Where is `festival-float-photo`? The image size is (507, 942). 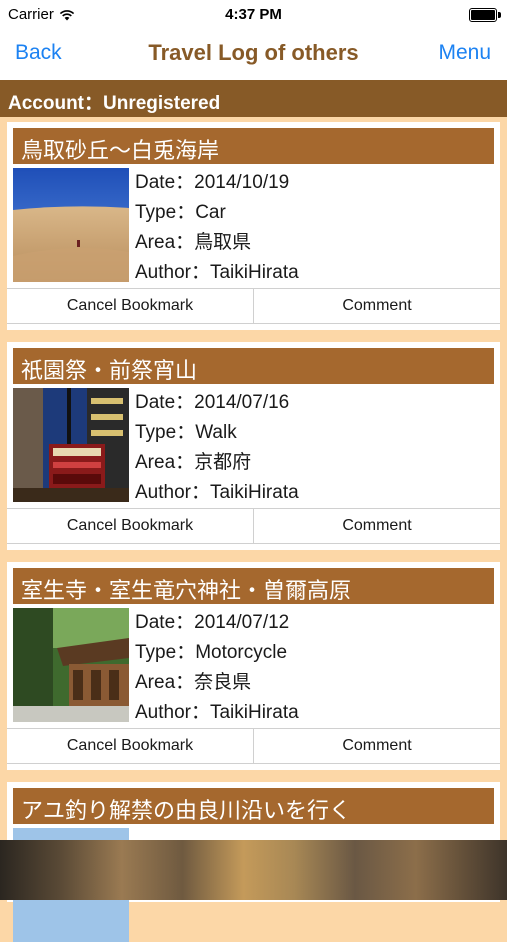 festival-float-photo is located at coordinates (71, 445).